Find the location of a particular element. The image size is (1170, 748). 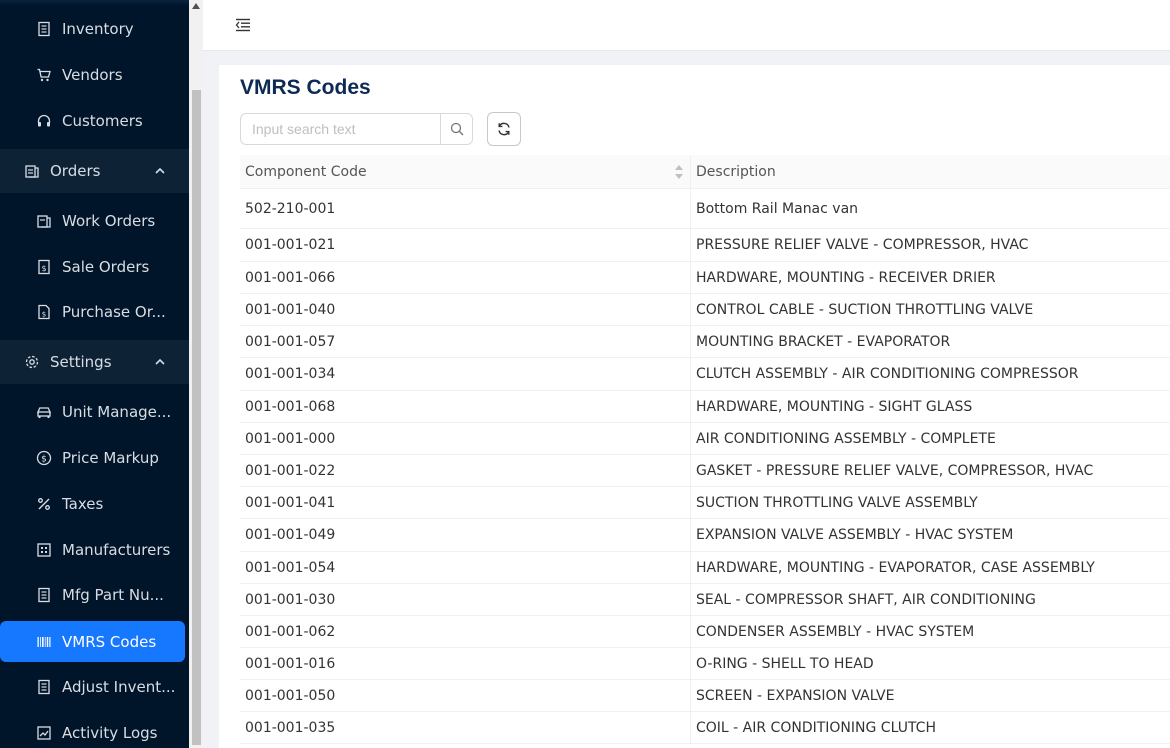

table-row: 001-001-050 SCREEN - EXPANSION VALVE is located at coordinates (705, 696).